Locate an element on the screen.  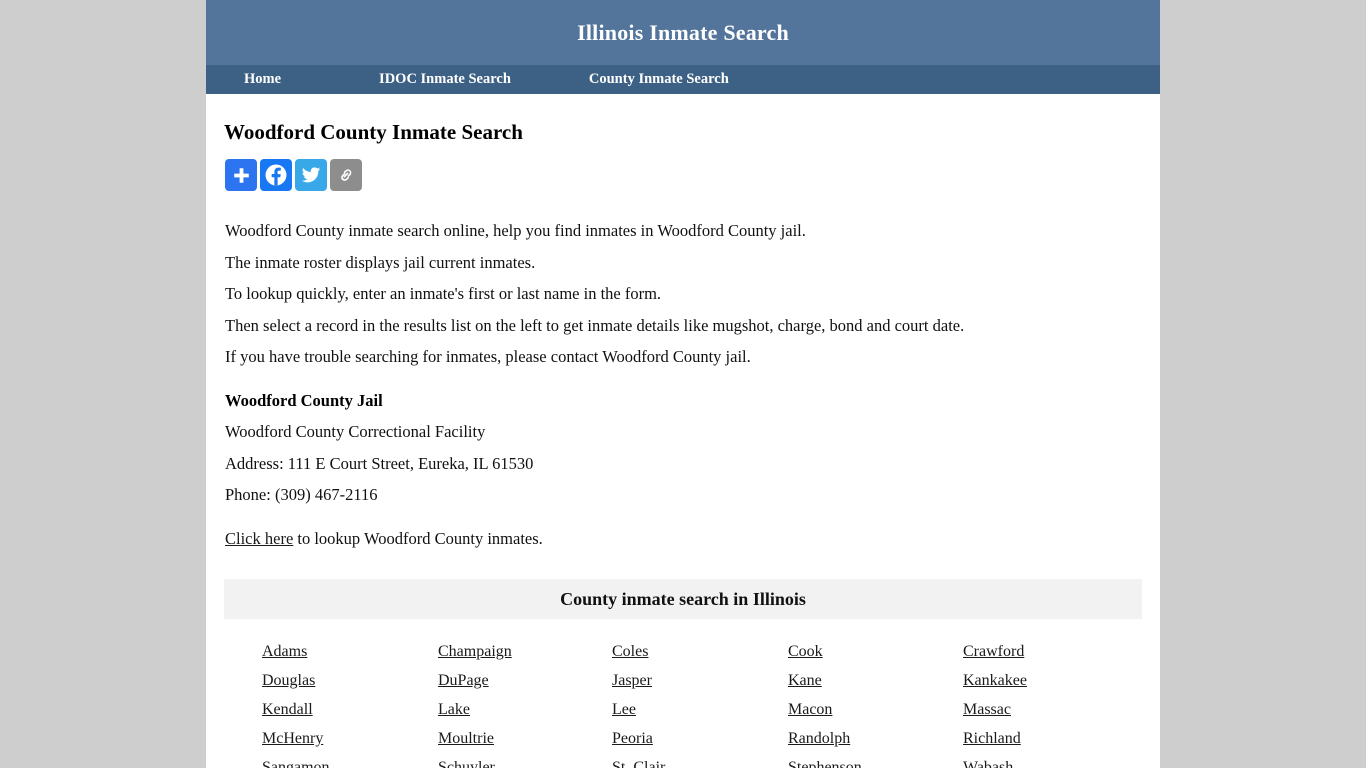
county-cell: Randolph is located at coordinates (875, 738).